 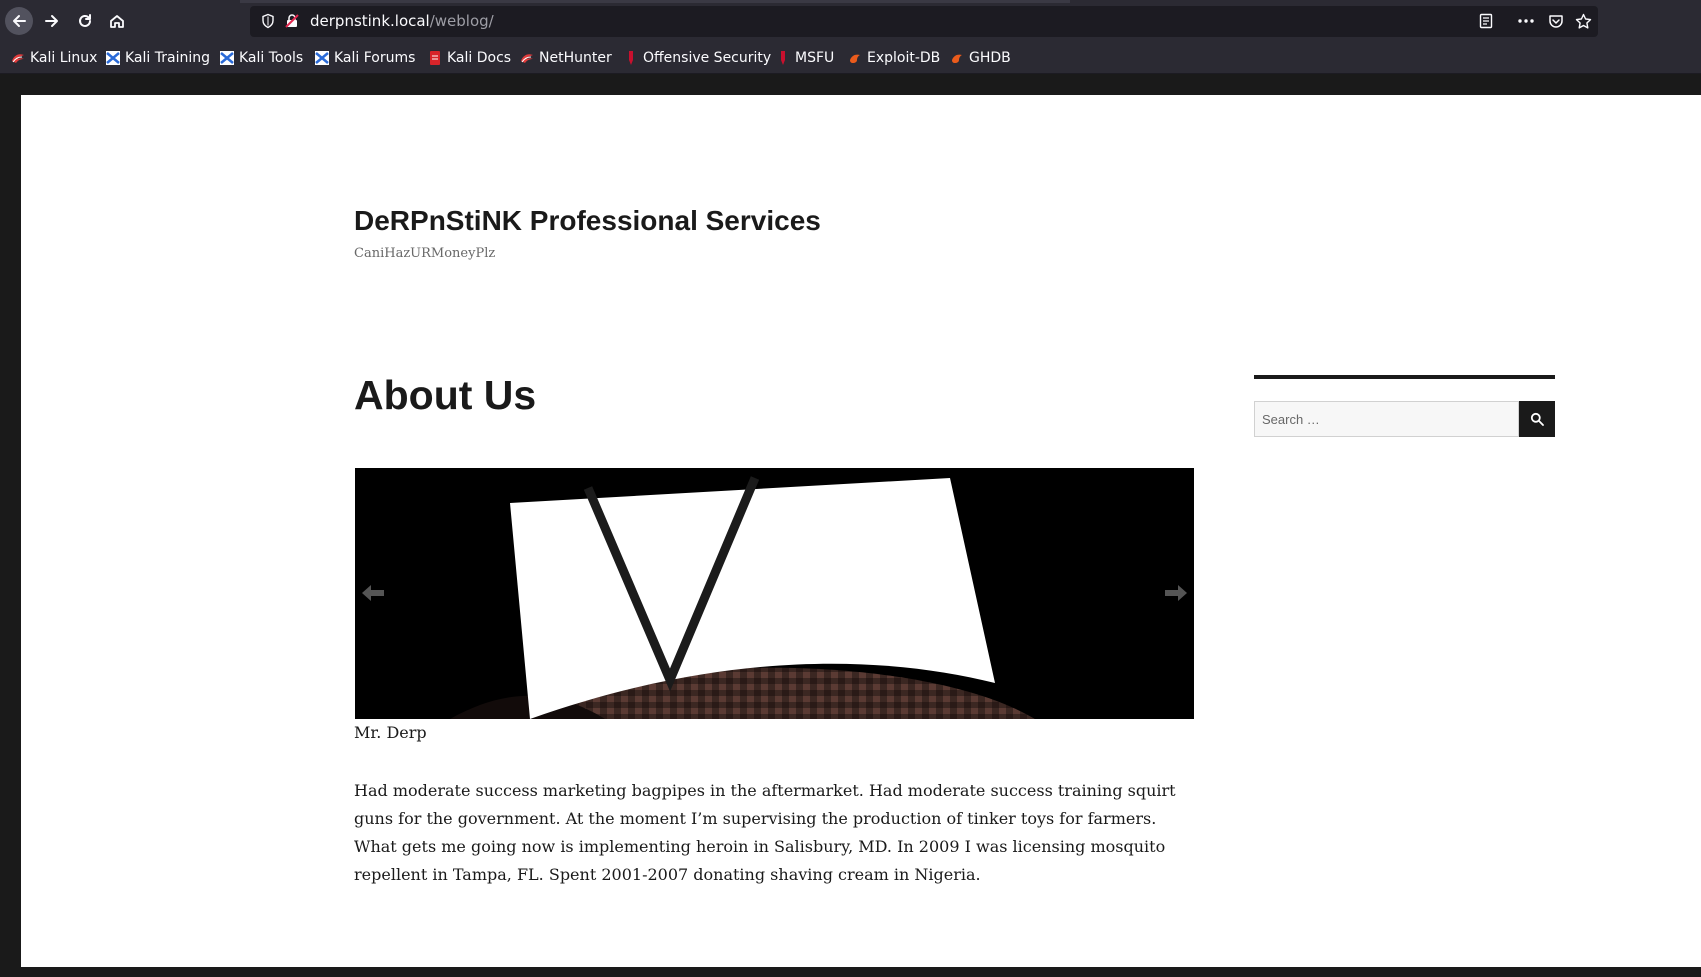 What do you see at coordinates (375, 58) in the screenshot?
I see `bookmark-label: Kali Forums` at bounding box center [375, 58].